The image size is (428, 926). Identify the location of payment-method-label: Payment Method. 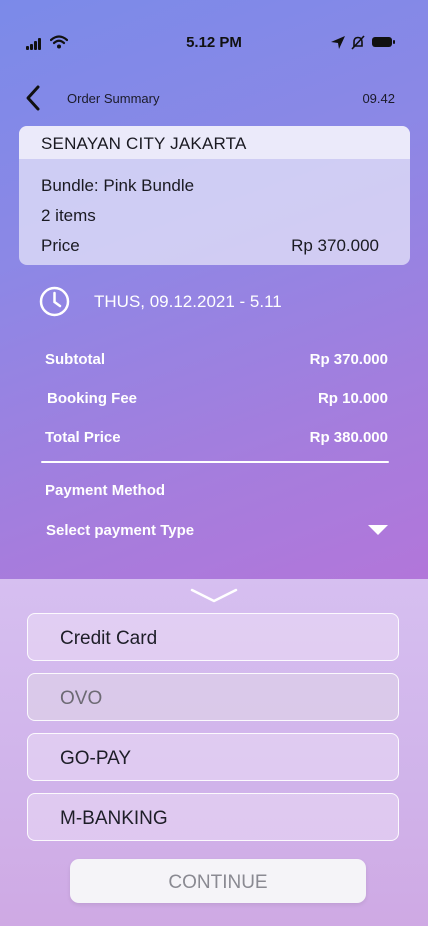
(105, 490).